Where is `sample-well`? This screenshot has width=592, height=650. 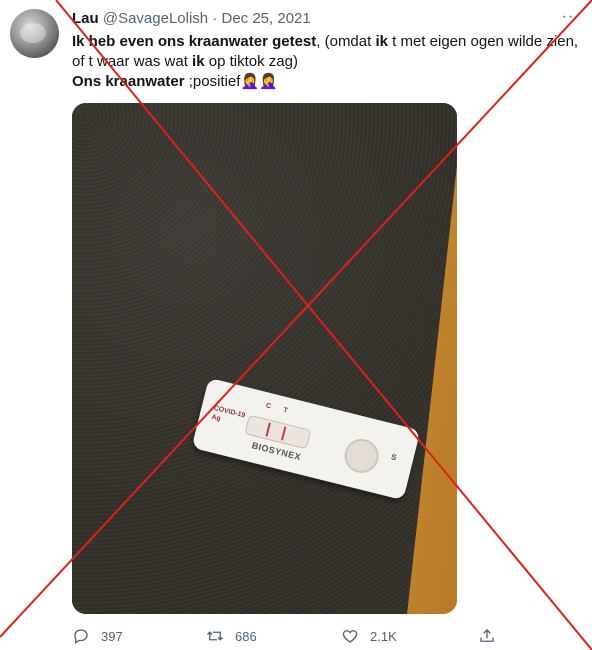 sample-well is located at coordinates (361, 456).